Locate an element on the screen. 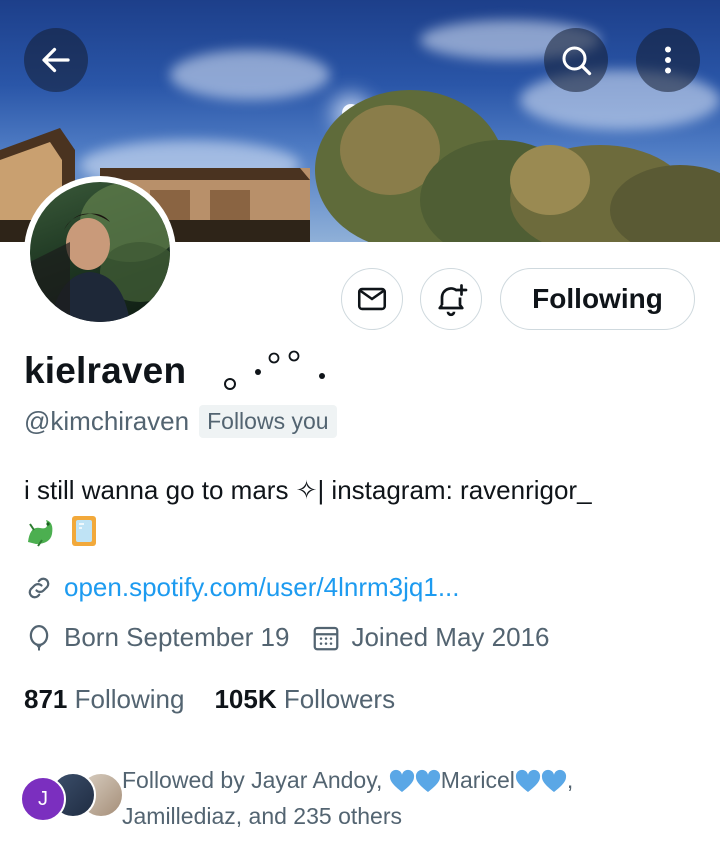 This screenshot has height=868, width=720. balloon-icon is located at coordinates (39, 637).